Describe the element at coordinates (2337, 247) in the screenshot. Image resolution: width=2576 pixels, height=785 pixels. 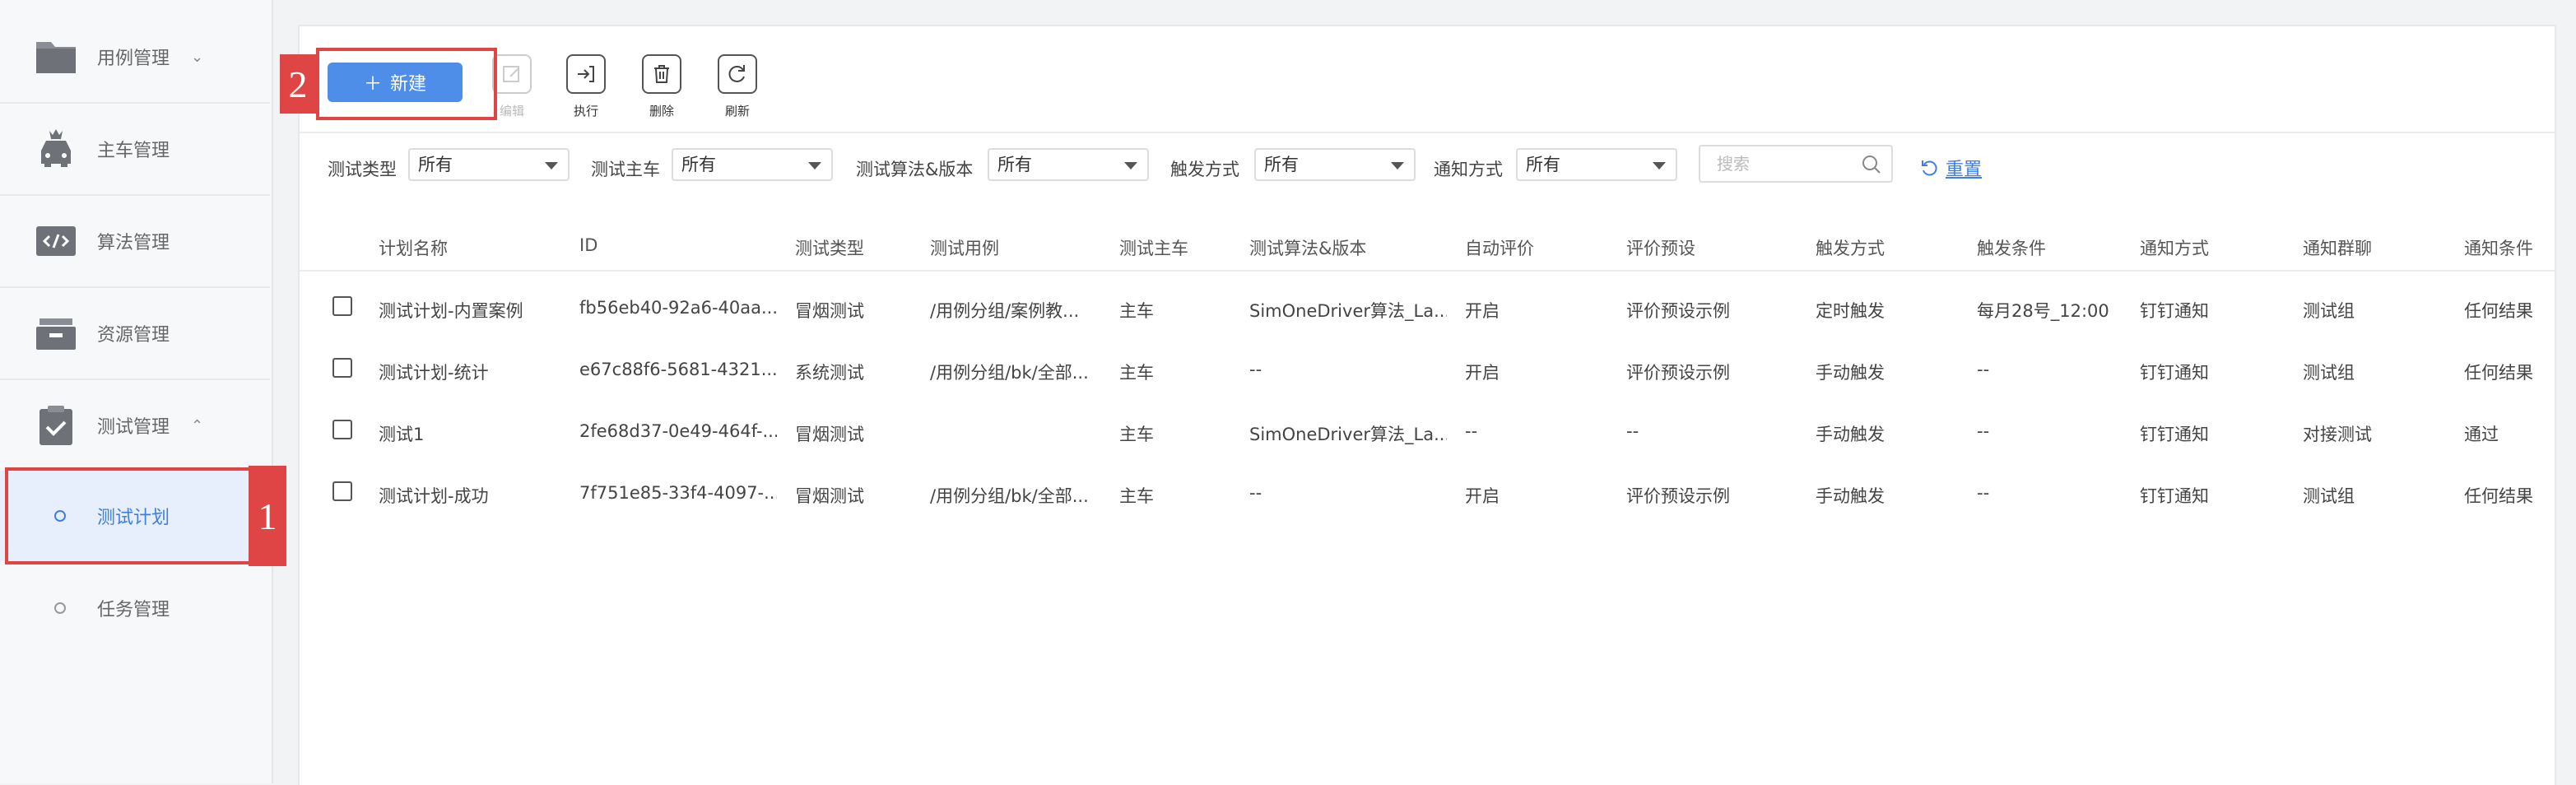
I see `column-header: 通知群聊` at that location.